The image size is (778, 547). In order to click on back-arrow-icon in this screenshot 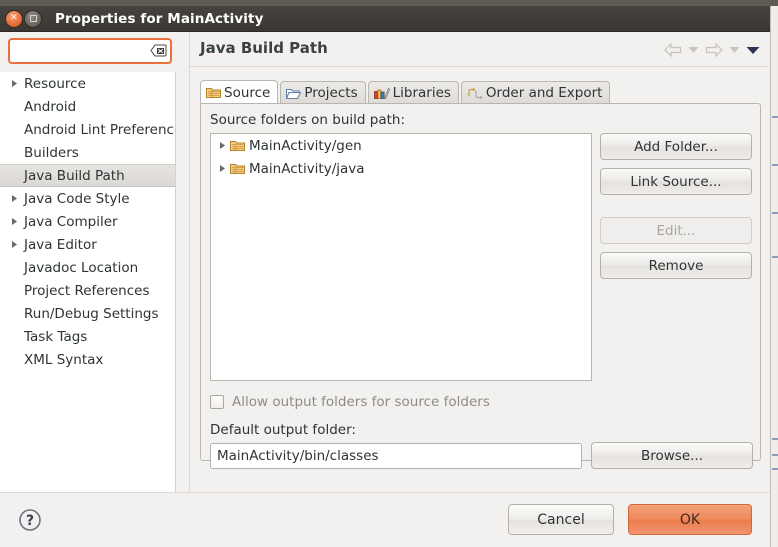, I will do `click(673, 50)`.